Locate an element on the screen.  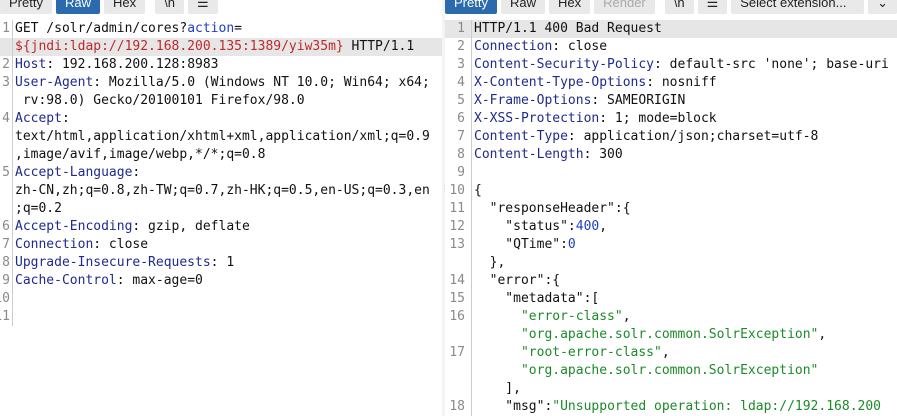
line-text: { is located at coordinates (477, 191).